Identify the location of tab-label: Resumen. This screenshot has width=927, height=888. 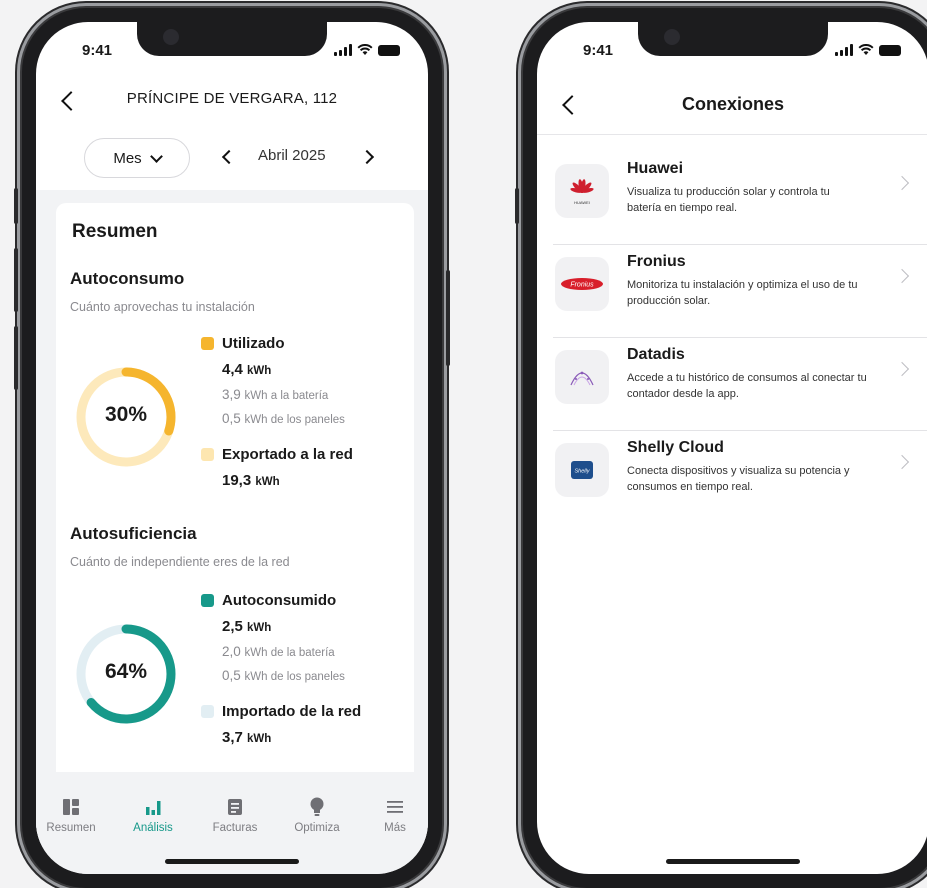
(71, 828).